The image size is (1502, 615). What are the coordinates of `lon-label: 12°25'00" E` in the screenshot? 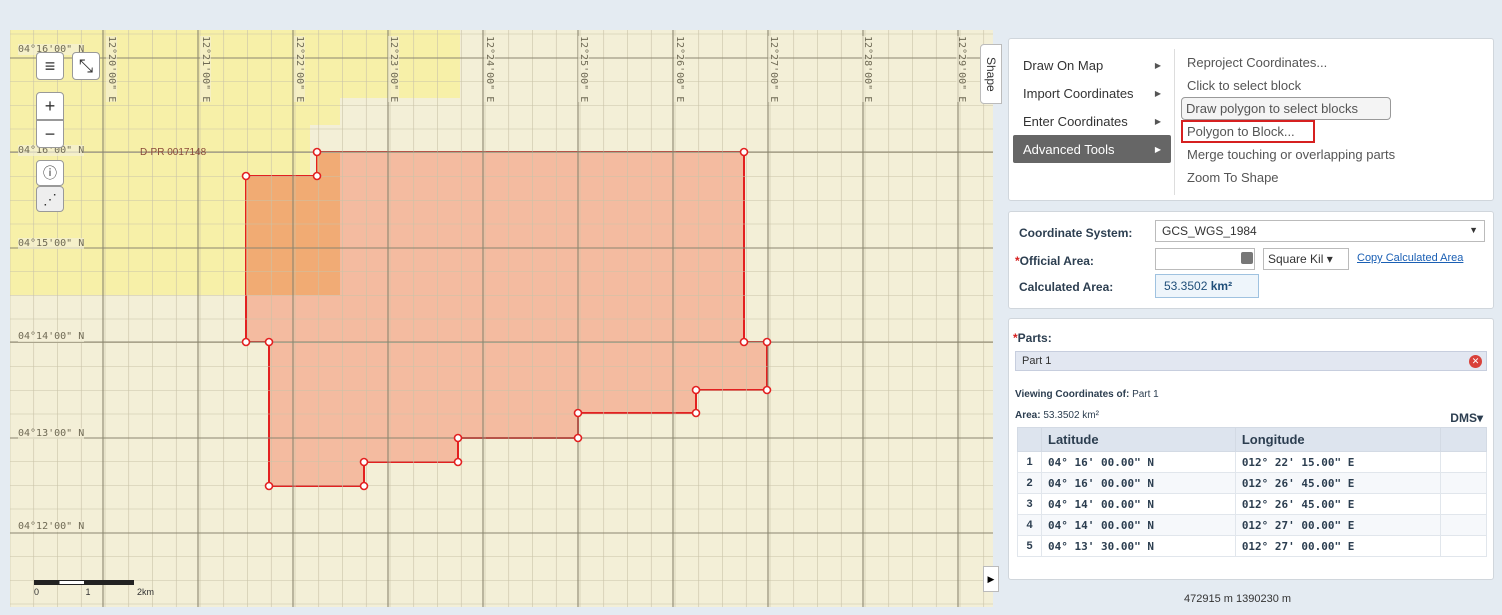 It's located at (583, 69).